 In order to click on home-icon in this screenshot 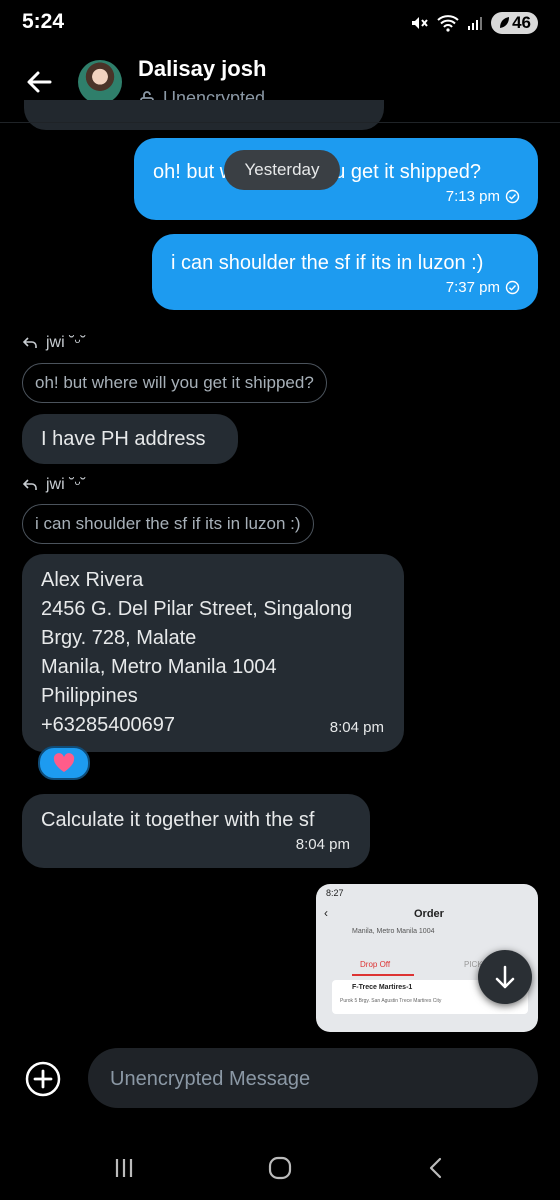, I will do `click(280, 1168)`.